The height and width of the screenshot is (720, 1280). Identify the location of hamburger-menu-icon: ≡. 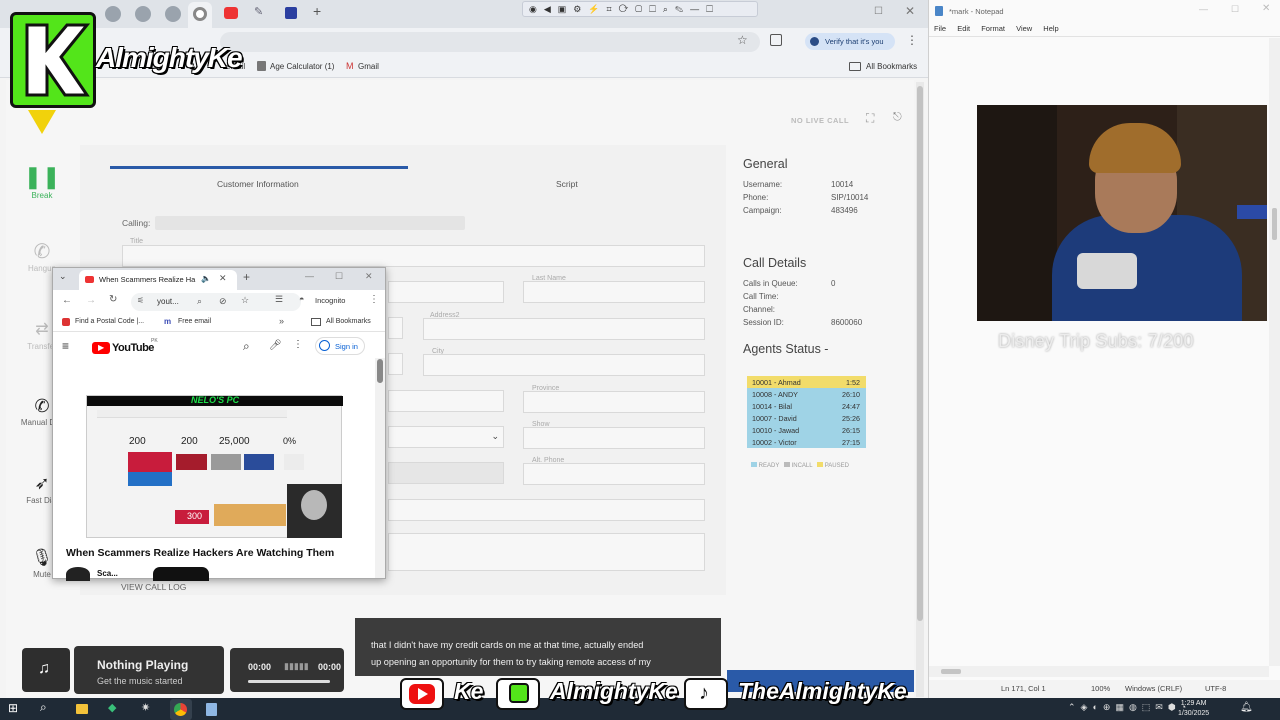
(65, 346).